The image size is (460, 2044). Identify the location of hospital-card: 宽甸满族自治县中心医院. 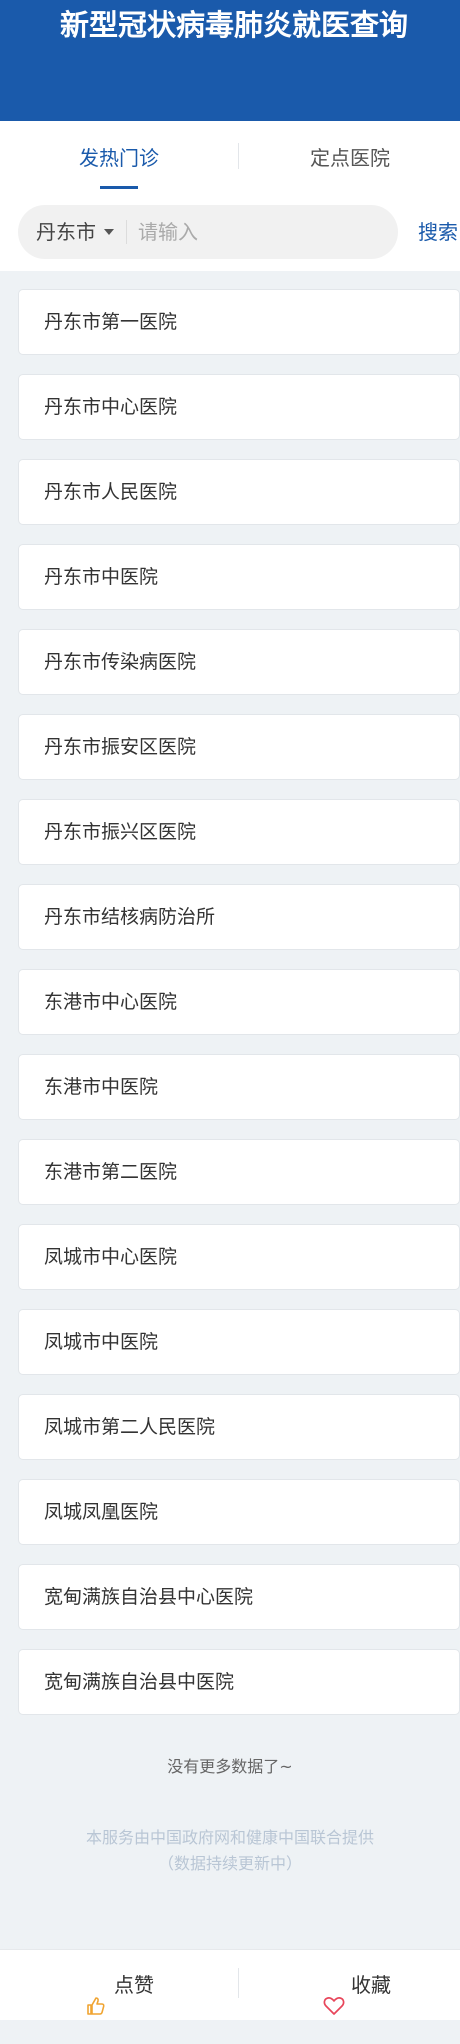
(239, 1597).